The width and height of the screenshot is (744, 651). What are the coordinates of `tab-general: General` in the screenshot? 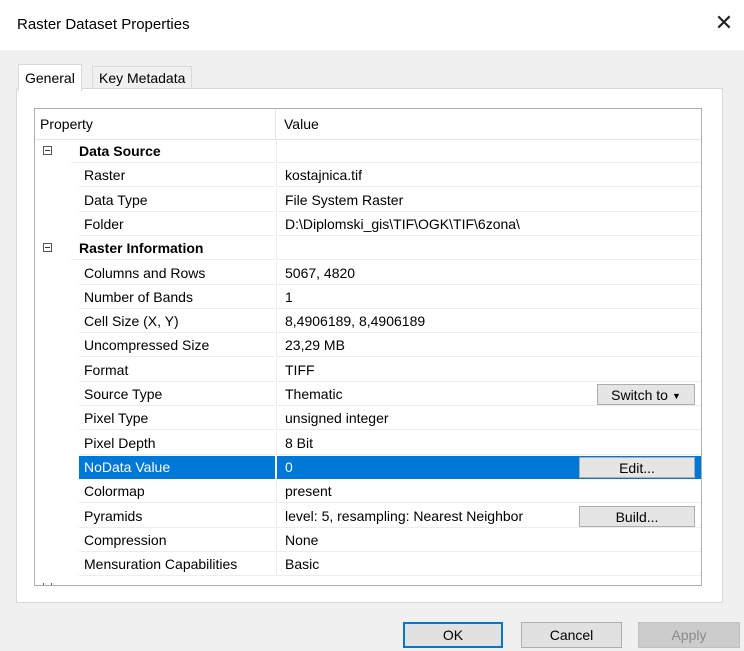 It's located at (50, 77).